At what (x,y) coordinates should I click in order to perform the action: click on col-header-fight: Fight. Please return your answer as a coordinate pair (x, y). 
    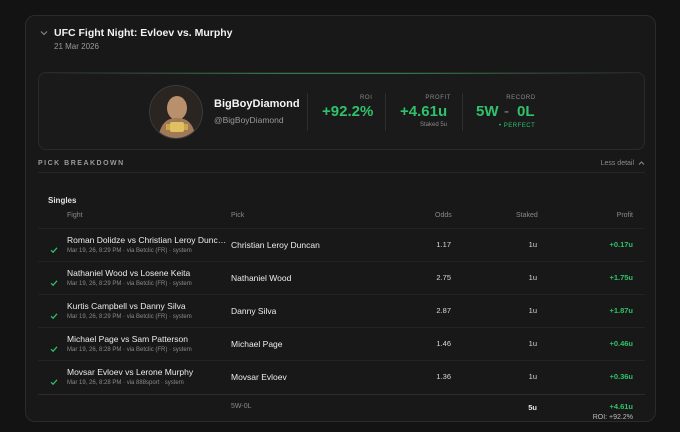
    Looking at the image, I should click on (75, 215).